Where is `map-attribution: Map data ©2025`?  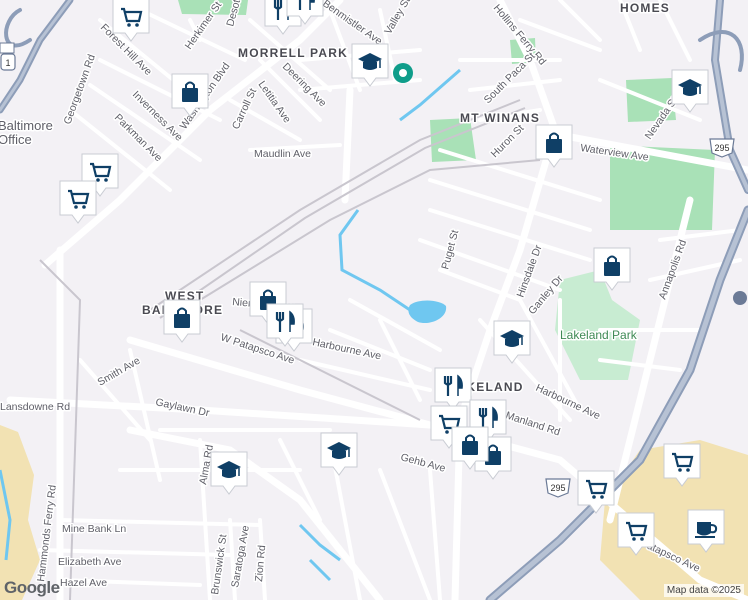
map-attribution: Map data ©2025 is located at coordinates (703, 590).